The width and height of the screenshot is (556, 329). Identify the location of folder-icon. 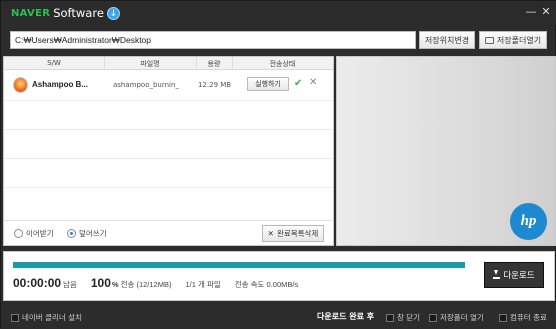
(489, 40).